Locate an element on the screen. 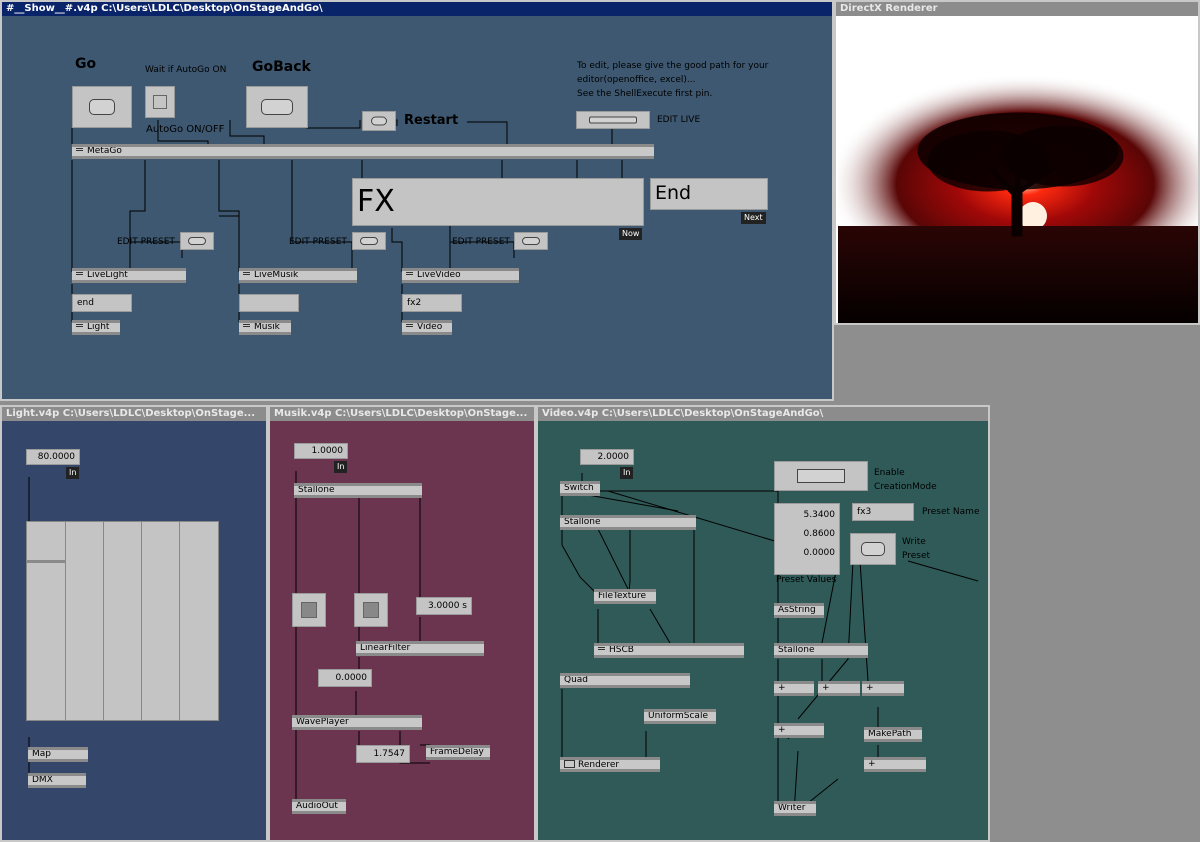 This screenshot has height=842, width=1200. preset-values-box: 5.3400 0.8600 0.0000 is located at coordinates (807, 539).